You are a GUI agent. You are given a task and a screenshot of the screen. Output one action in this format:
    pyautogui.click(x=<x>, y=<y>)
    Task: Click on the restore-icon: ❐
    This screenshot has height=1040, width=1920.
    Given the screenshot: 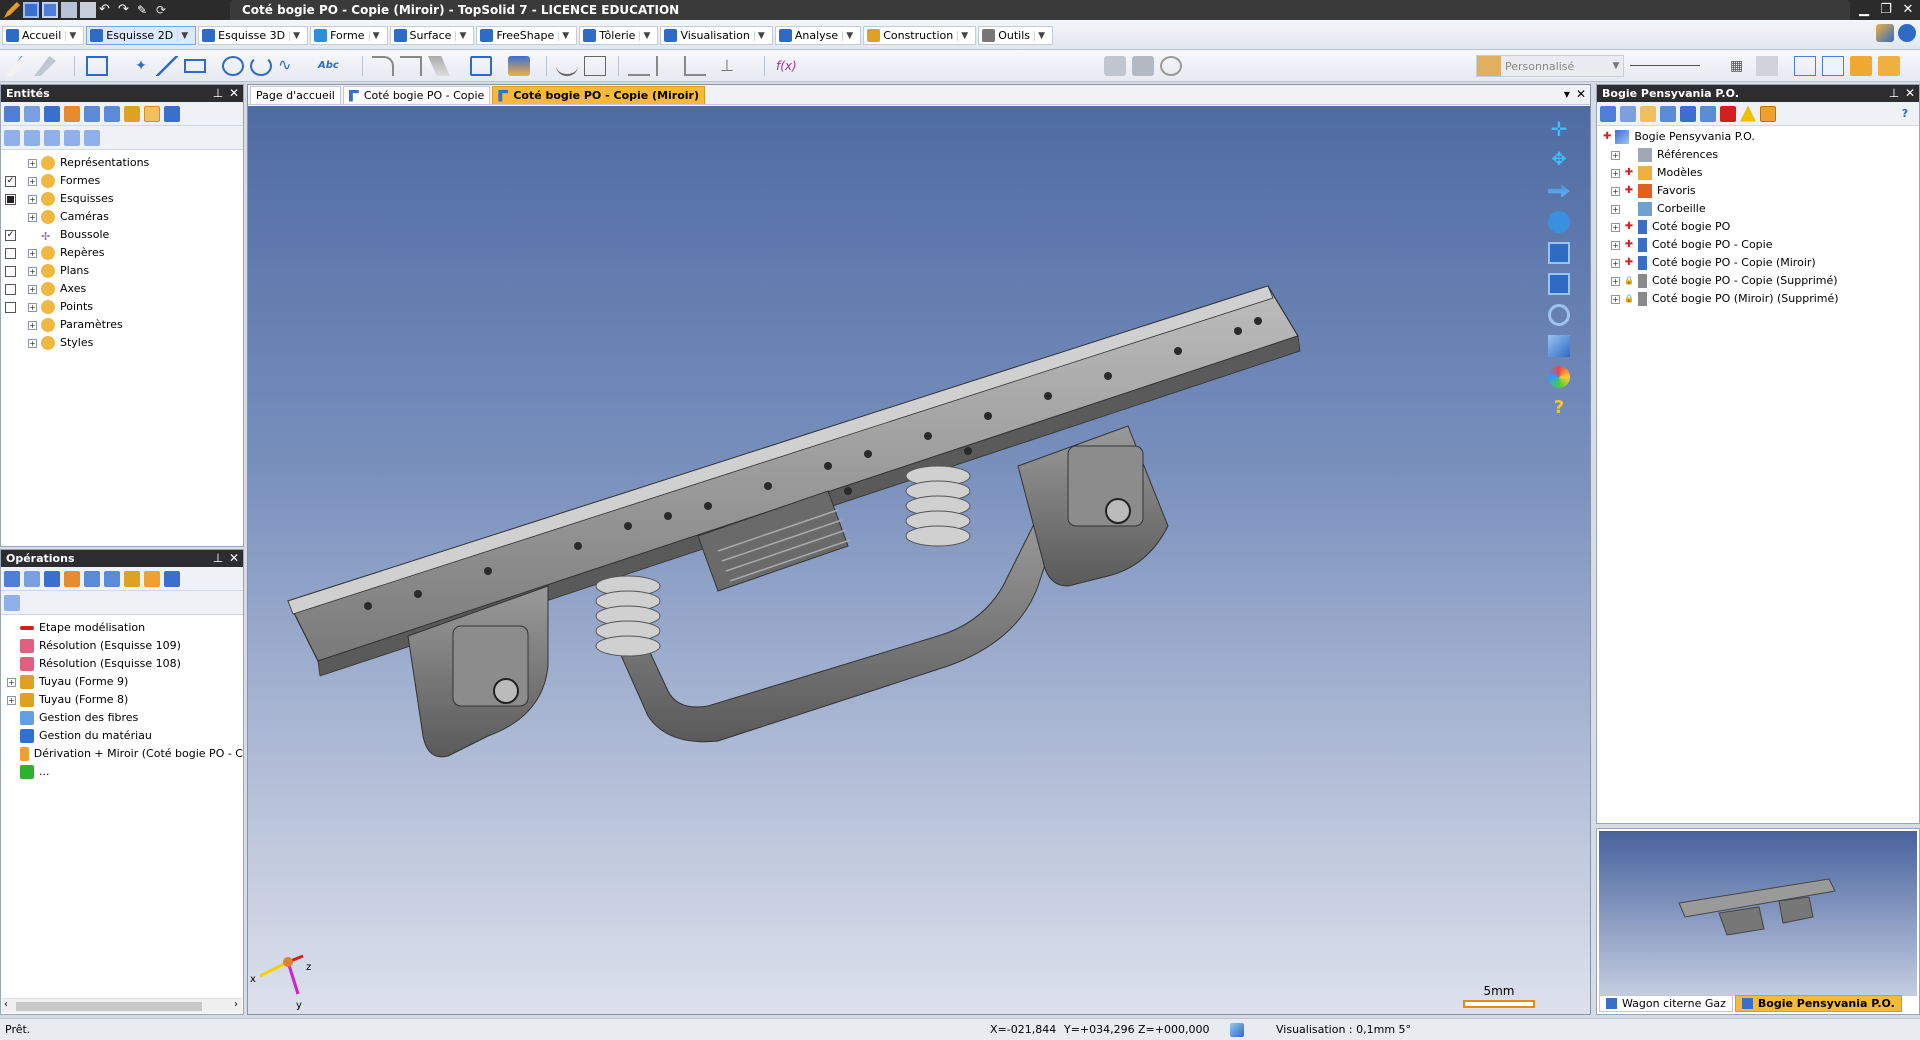 What is the action you would take?
    pyautogui.click(x=1886, y=10)
    